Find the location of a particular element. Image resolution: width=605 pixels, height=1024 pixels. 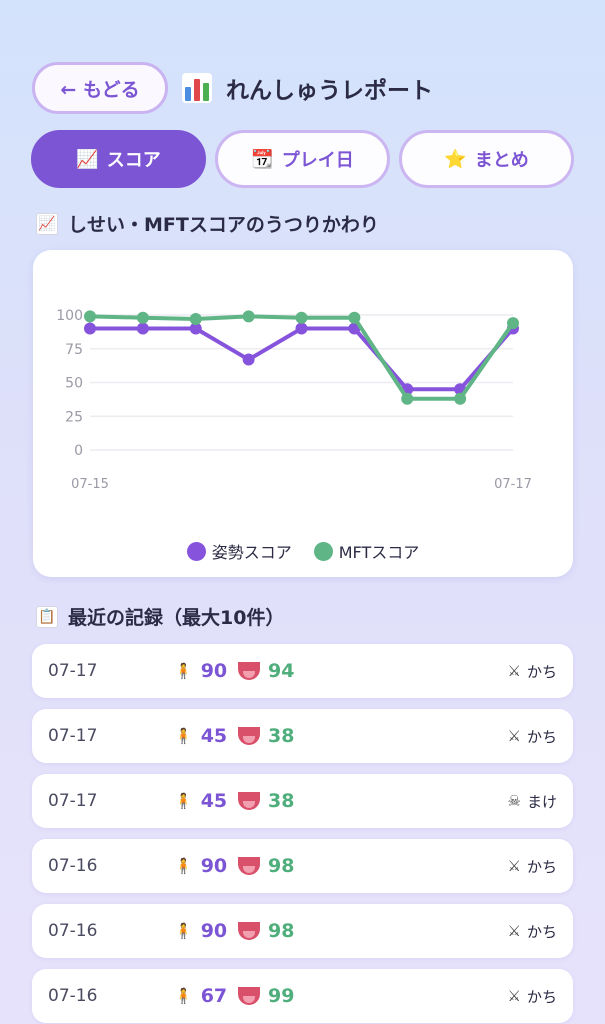

result-label: まけ is located at coordinates (541, 801).